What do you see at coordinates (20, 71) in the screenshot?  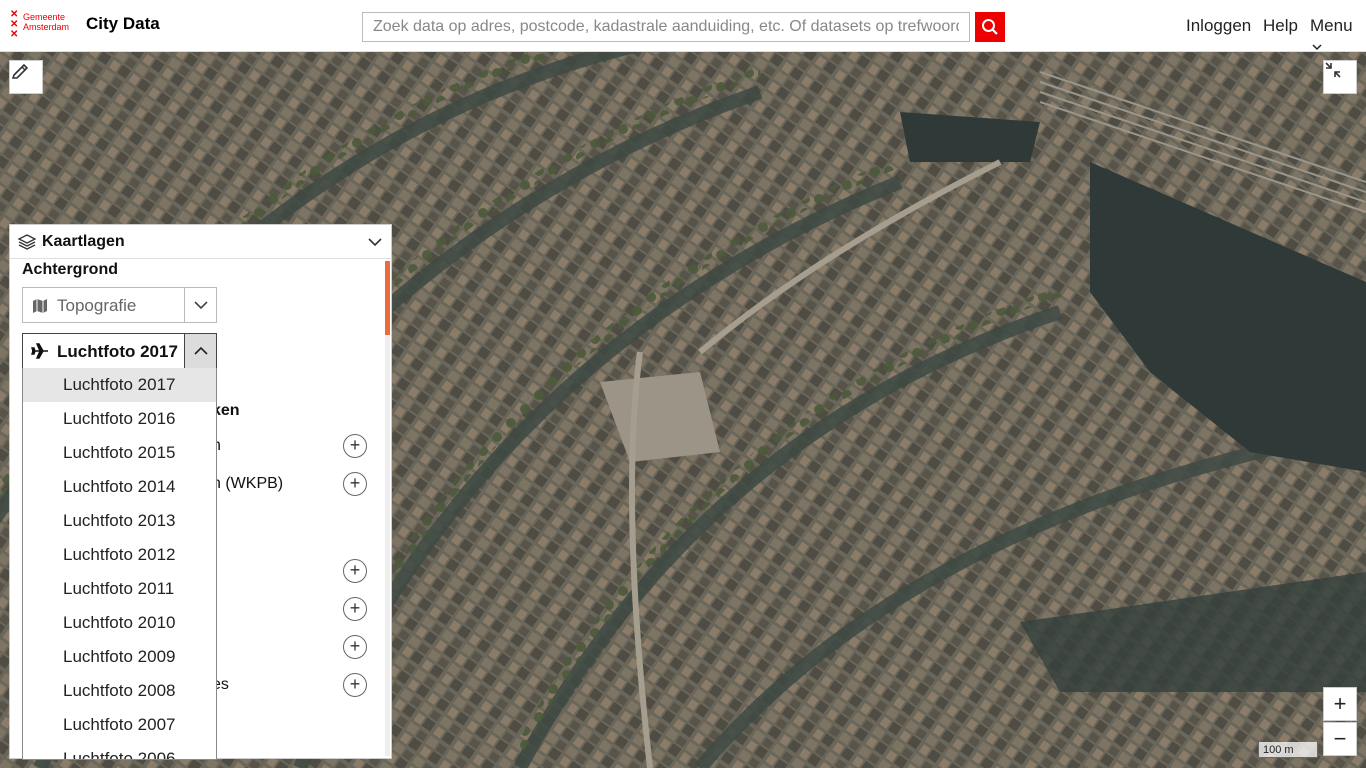 I see `draw-icon` at bounding box center [20, 71].